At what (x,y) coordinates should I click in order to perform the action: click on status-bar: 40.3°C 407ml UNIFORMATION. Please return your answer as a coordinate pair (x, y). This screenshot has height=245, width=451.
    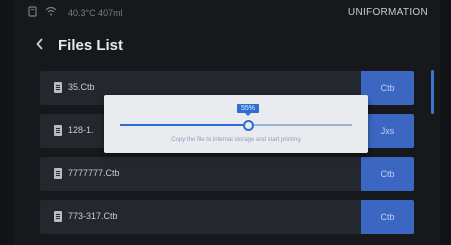
    Looking at the image, I should click on (227, 13).